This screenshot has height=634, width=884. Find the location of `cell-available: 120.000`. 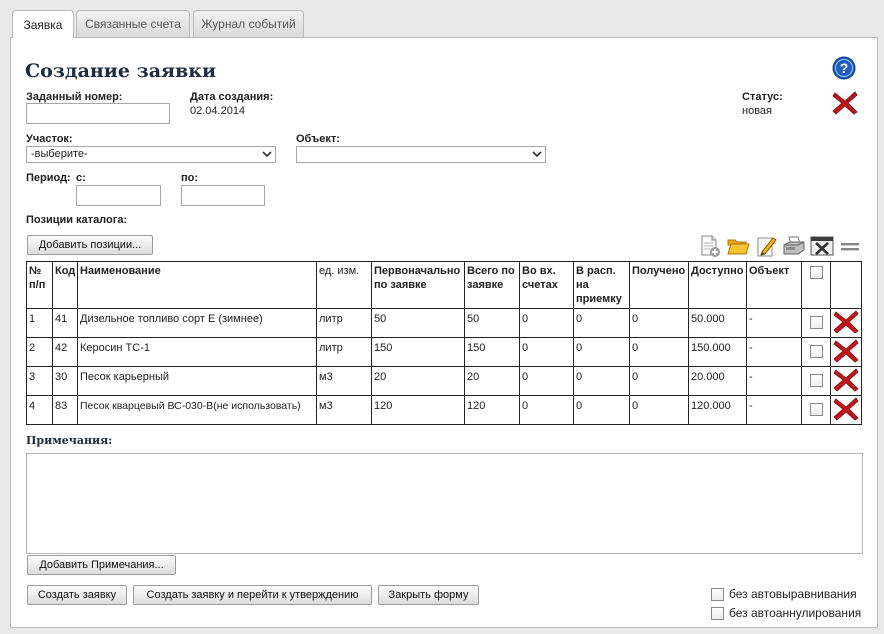

cell-available: 120.000 is located at coordinates (717, 410).